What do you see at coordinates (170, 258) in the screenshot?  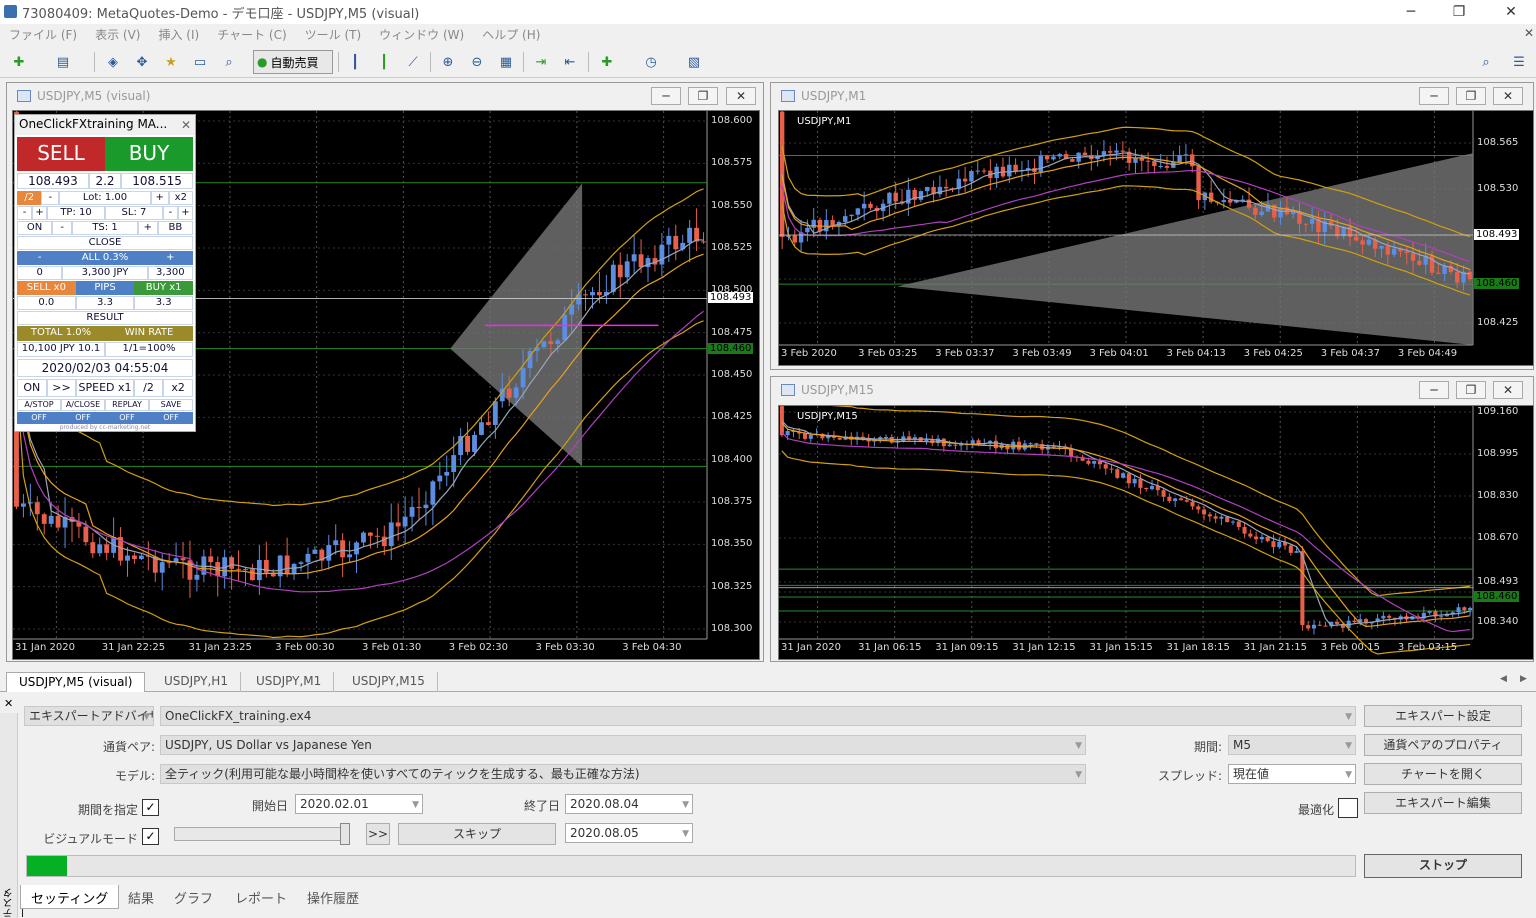 I see `all-plus-button: +` at bounding box center [170, 258].